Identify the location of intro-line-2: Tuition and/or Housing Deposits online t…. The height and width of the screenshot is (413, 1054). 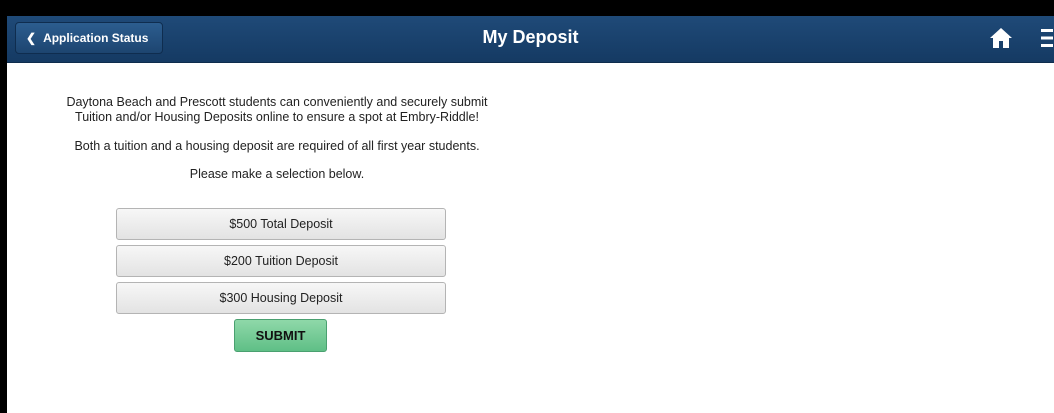
(277, 117).